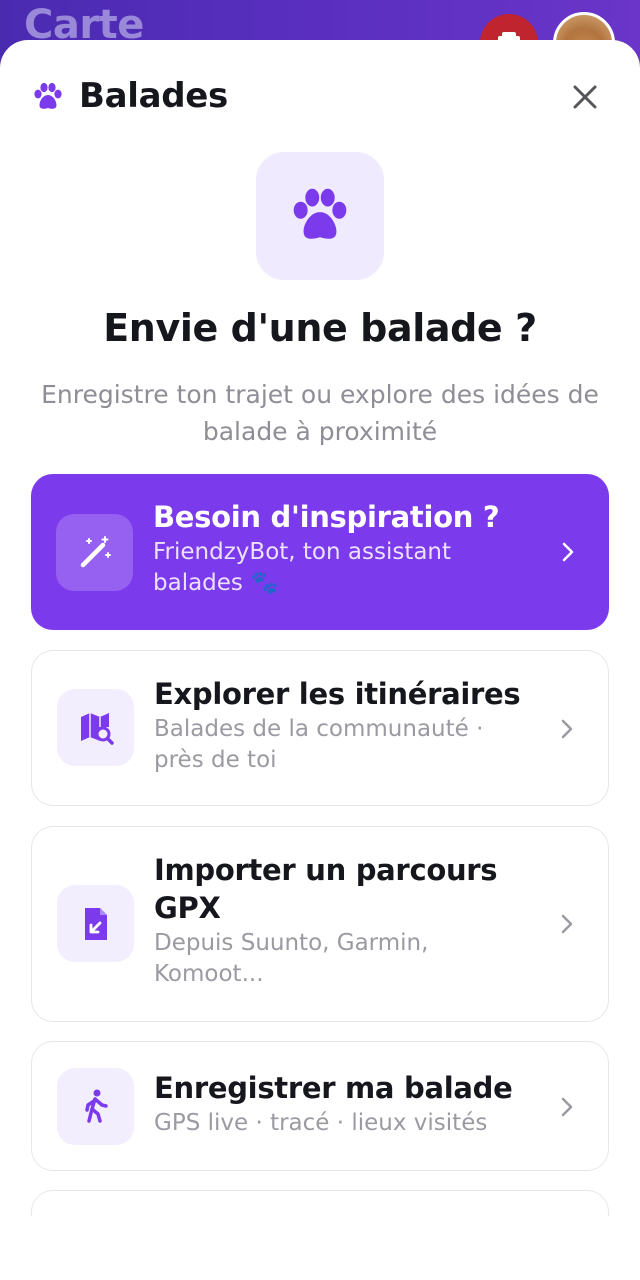 The height and width of the screenshot is (1280, 640). Describe the element at coordinates (320, 328) in the screenshot. I see `hero-title: Envie d'une balade ?` at that location.